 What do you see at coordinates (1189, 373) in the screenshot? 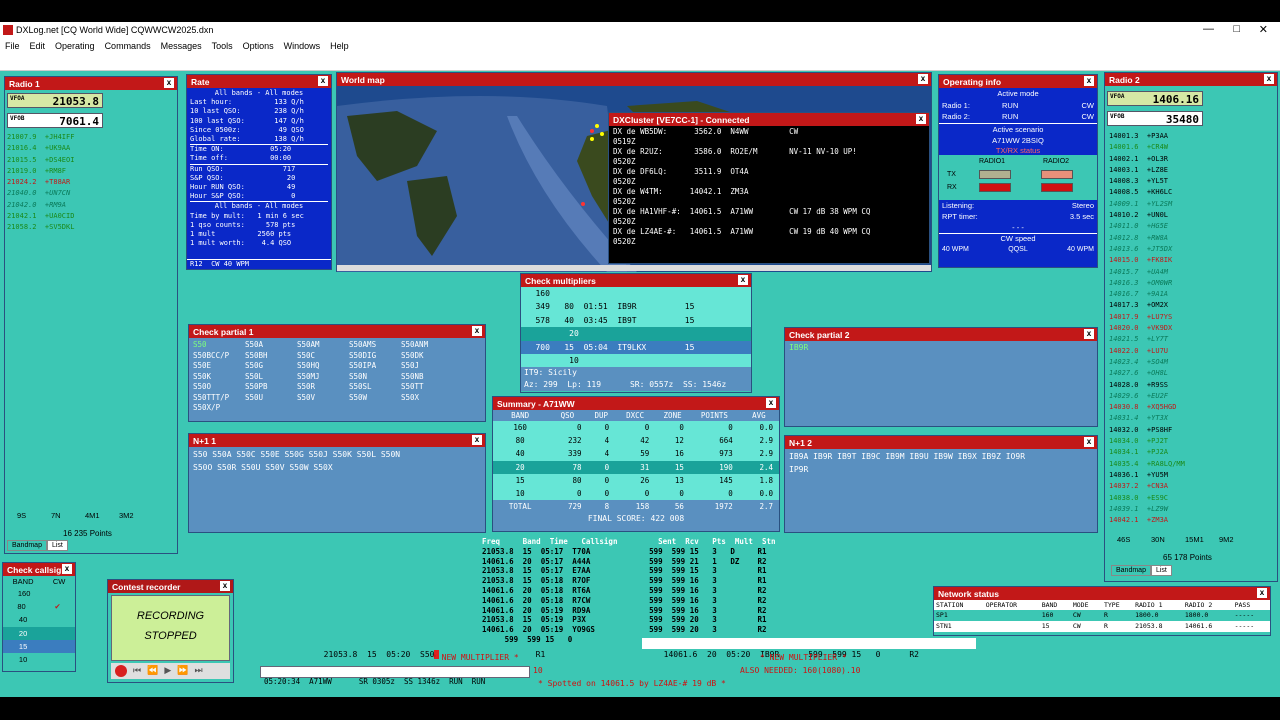
I see `bandmap-spot: 14027.6 +OH8L` at bounding box center [1189, 373].